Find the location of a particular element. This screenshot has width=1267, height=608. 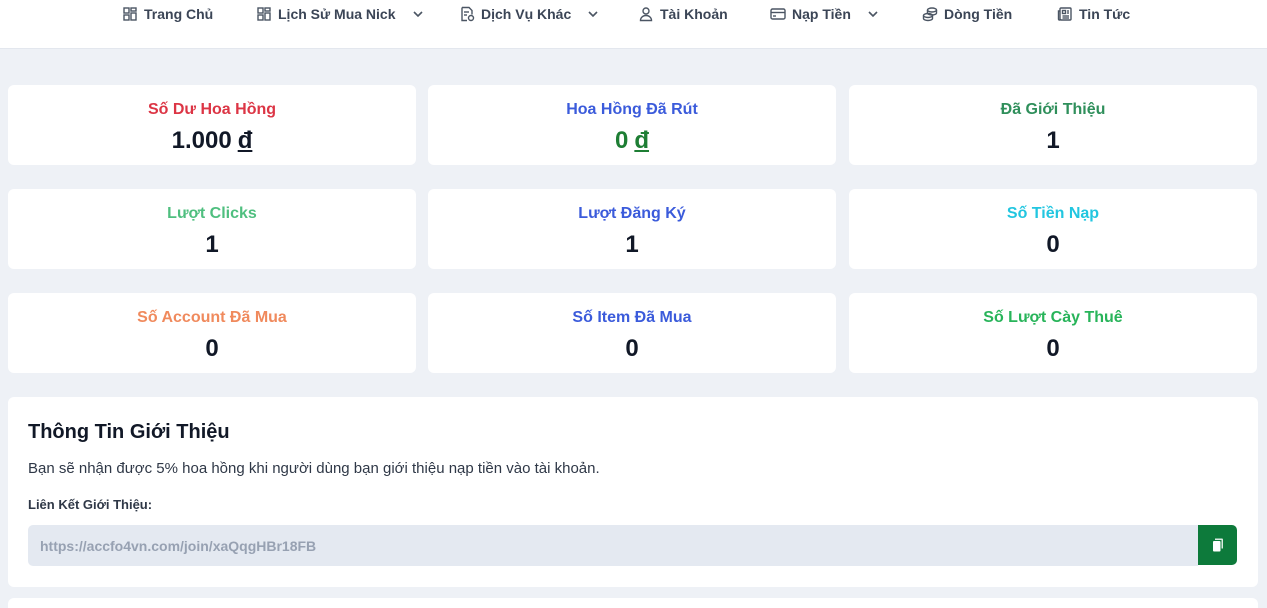

credit-card-icon is located at coordinates (778, 14).